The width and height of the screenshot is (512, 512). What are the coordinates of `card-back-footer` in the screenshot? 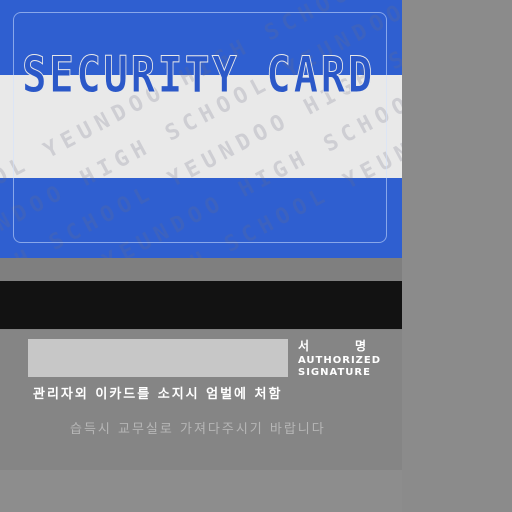 It's located at (201, 491).